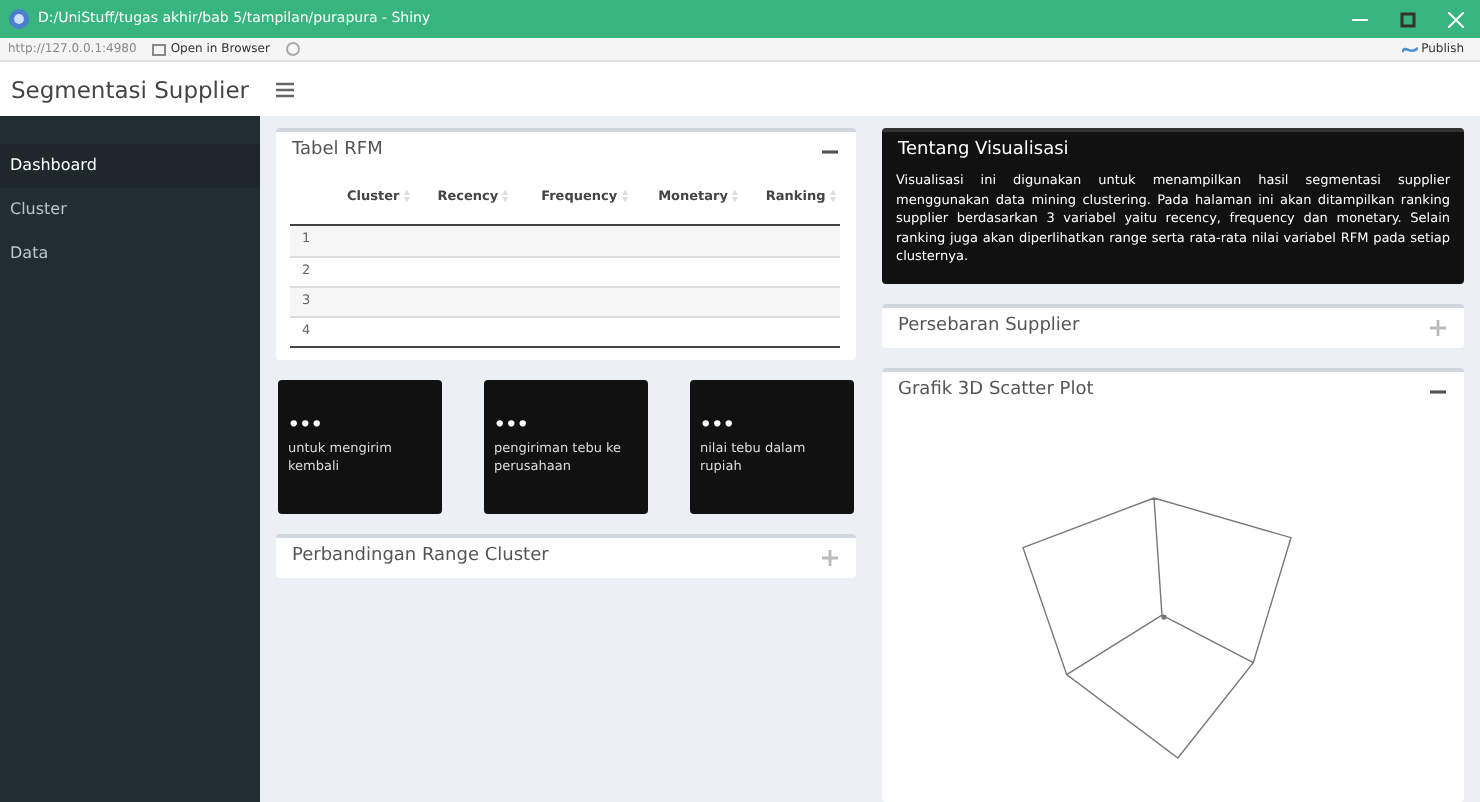  What do you see at coordinates (983, 151) in the screenshot?
I see `box-title: Tentang Visualisasi` at bounding box center [983, 151].